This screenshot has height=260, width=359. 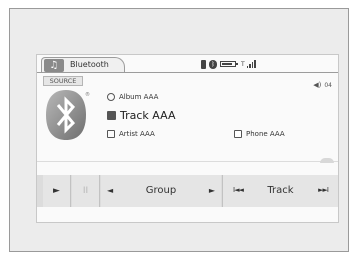 I want to click on play-icon: ►, so click(x=56, y=191).